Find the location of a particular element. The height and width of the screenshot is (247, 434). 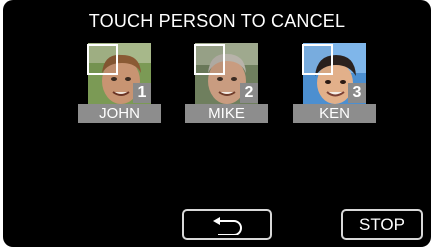

person-name: JOHN is located at coordinates (119, 113).